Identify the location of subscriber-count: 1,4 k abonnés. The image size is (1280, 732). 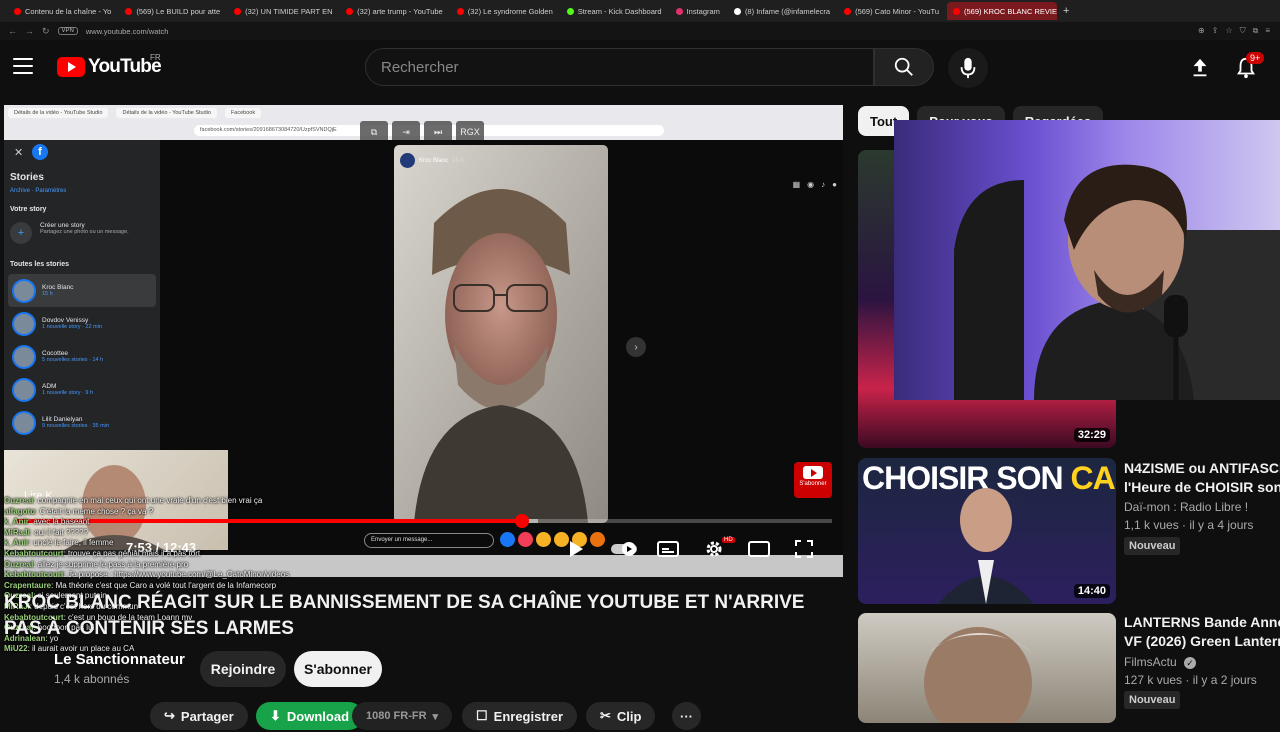
(92, 679).